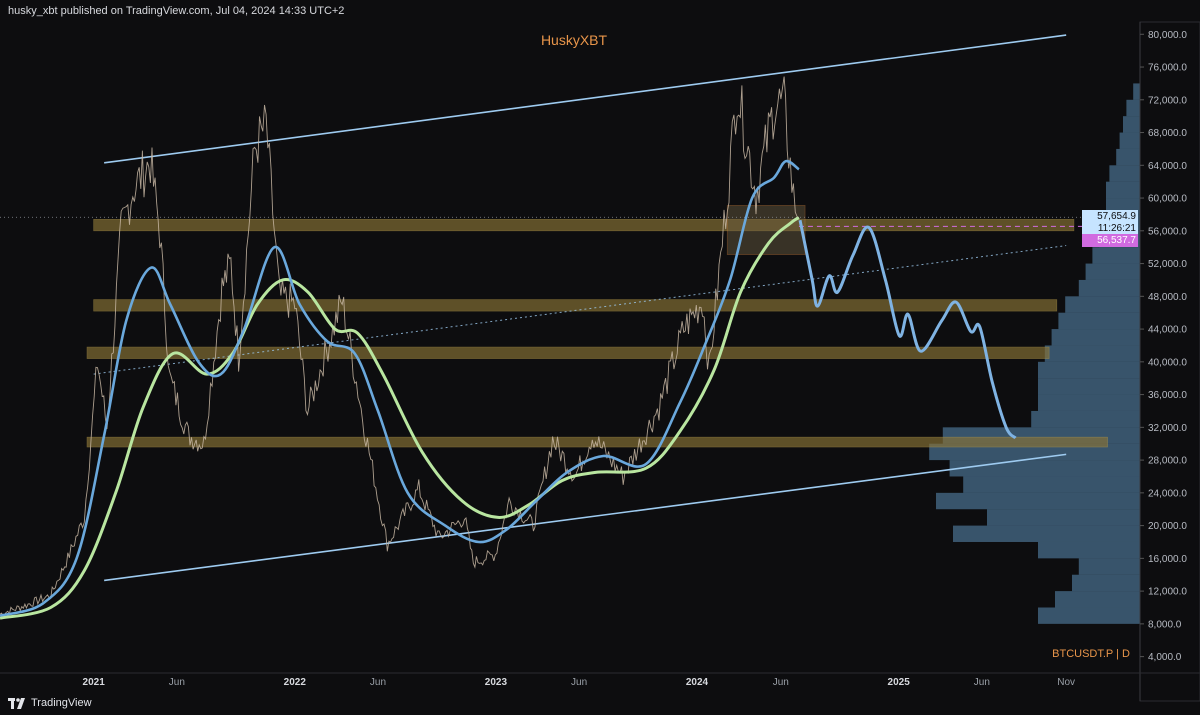 This screenshot has height=715, width=1200. I want to click on time-tick-label: 2023, so click(496, 682).